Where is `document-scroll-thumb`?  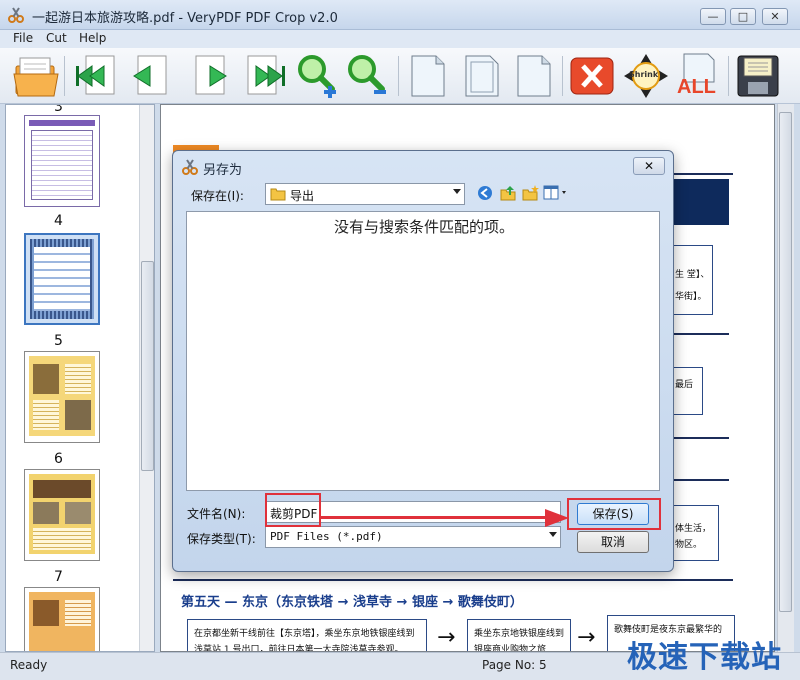
document-scroll-thumb is located at coordinates (785, 362).